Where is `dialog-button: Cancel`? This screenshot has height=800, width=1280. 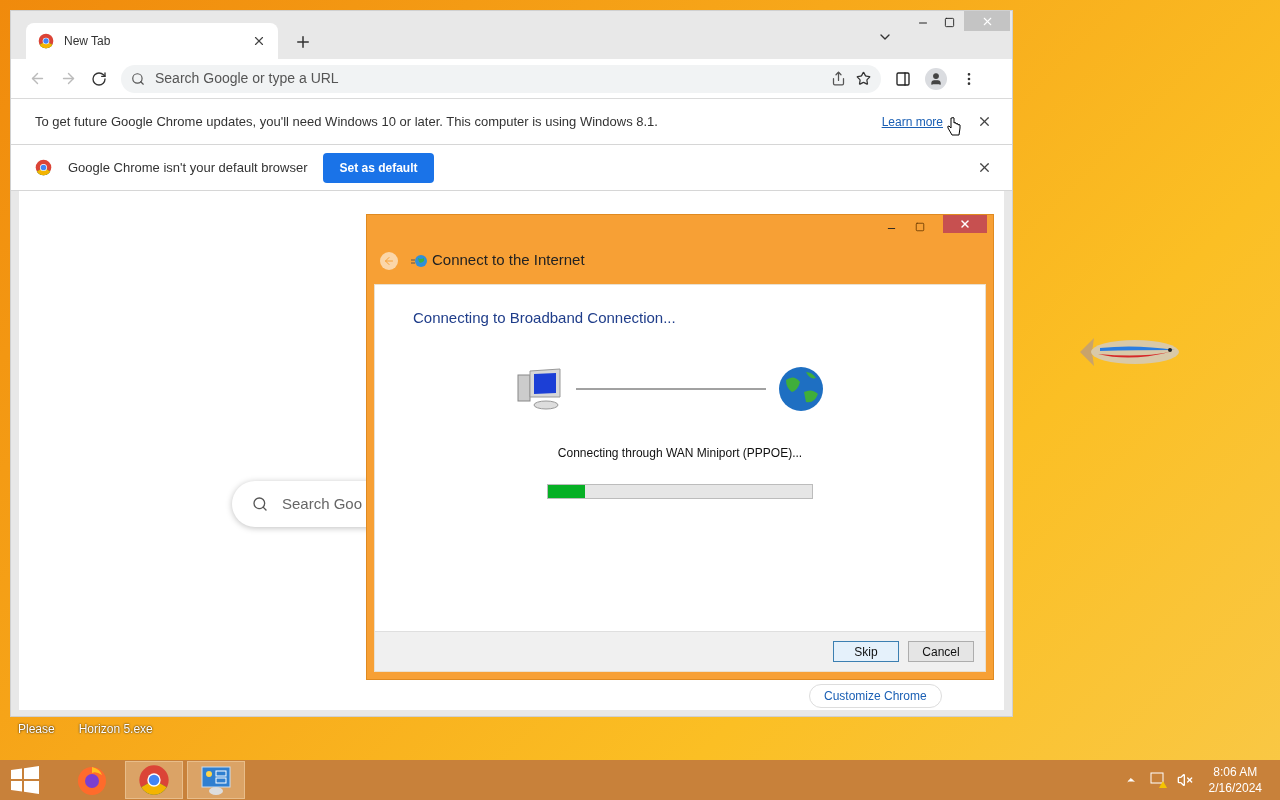 dialog-button: Cancel is located at coordinates (941, 651).